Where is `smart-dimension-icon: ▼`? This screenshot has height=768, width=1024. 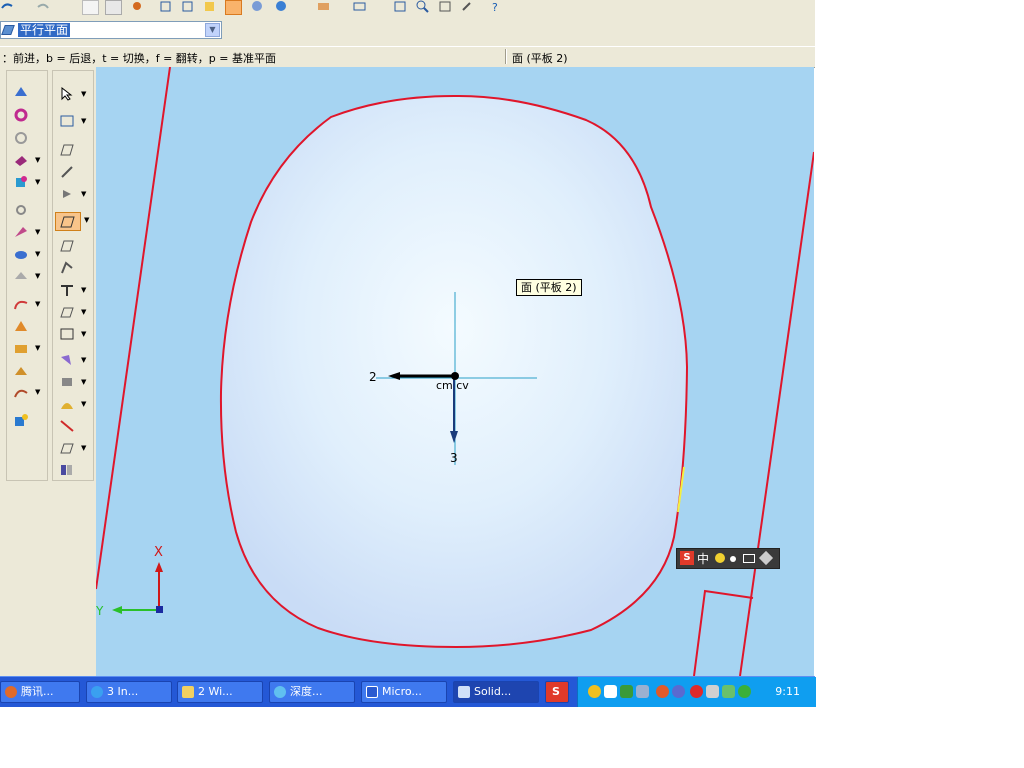 smart-dimension-icon: ▼ is located at coordinates (72, 121).